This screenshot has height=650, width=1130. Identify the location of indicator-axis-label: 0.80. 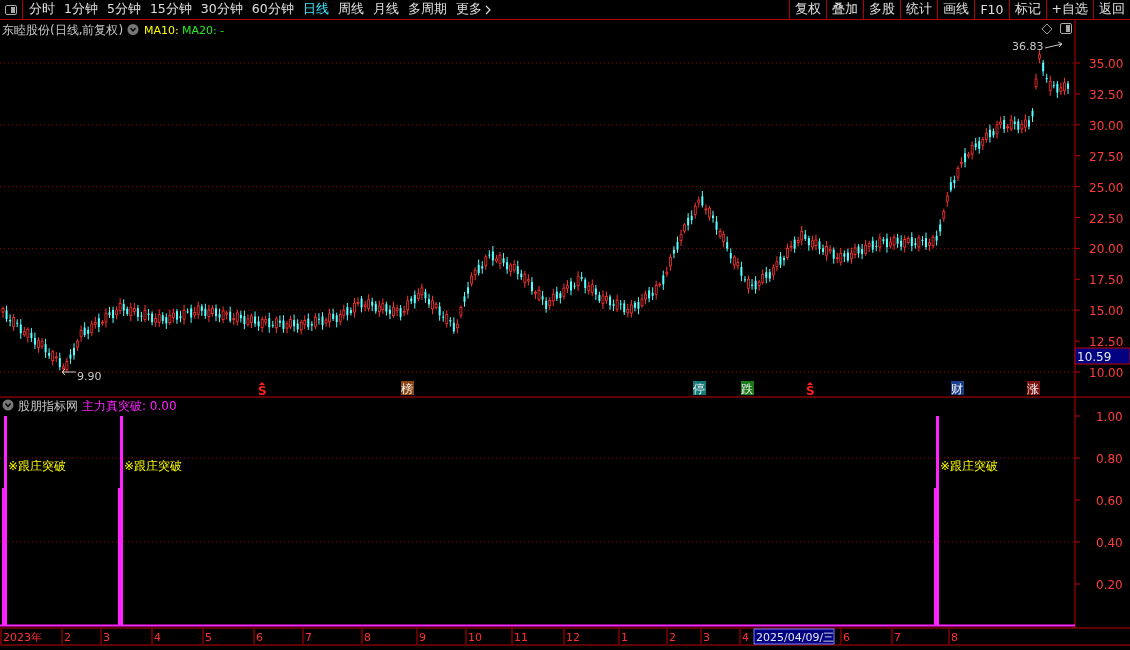
(1109, 459).